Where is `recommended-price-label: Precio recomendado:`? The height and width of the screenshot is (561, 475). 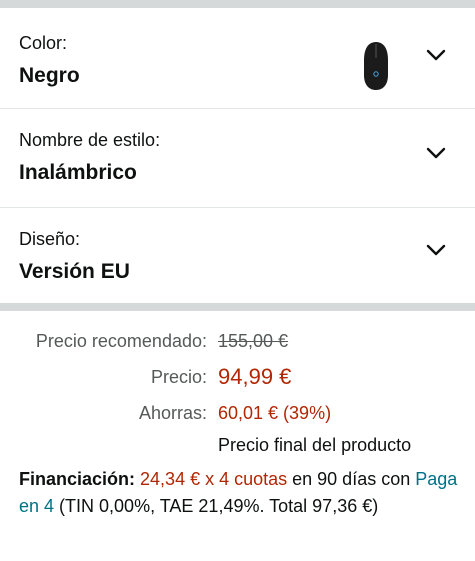 recommended-price-label: Precio recomendado: is located at coordinates (121, 341).